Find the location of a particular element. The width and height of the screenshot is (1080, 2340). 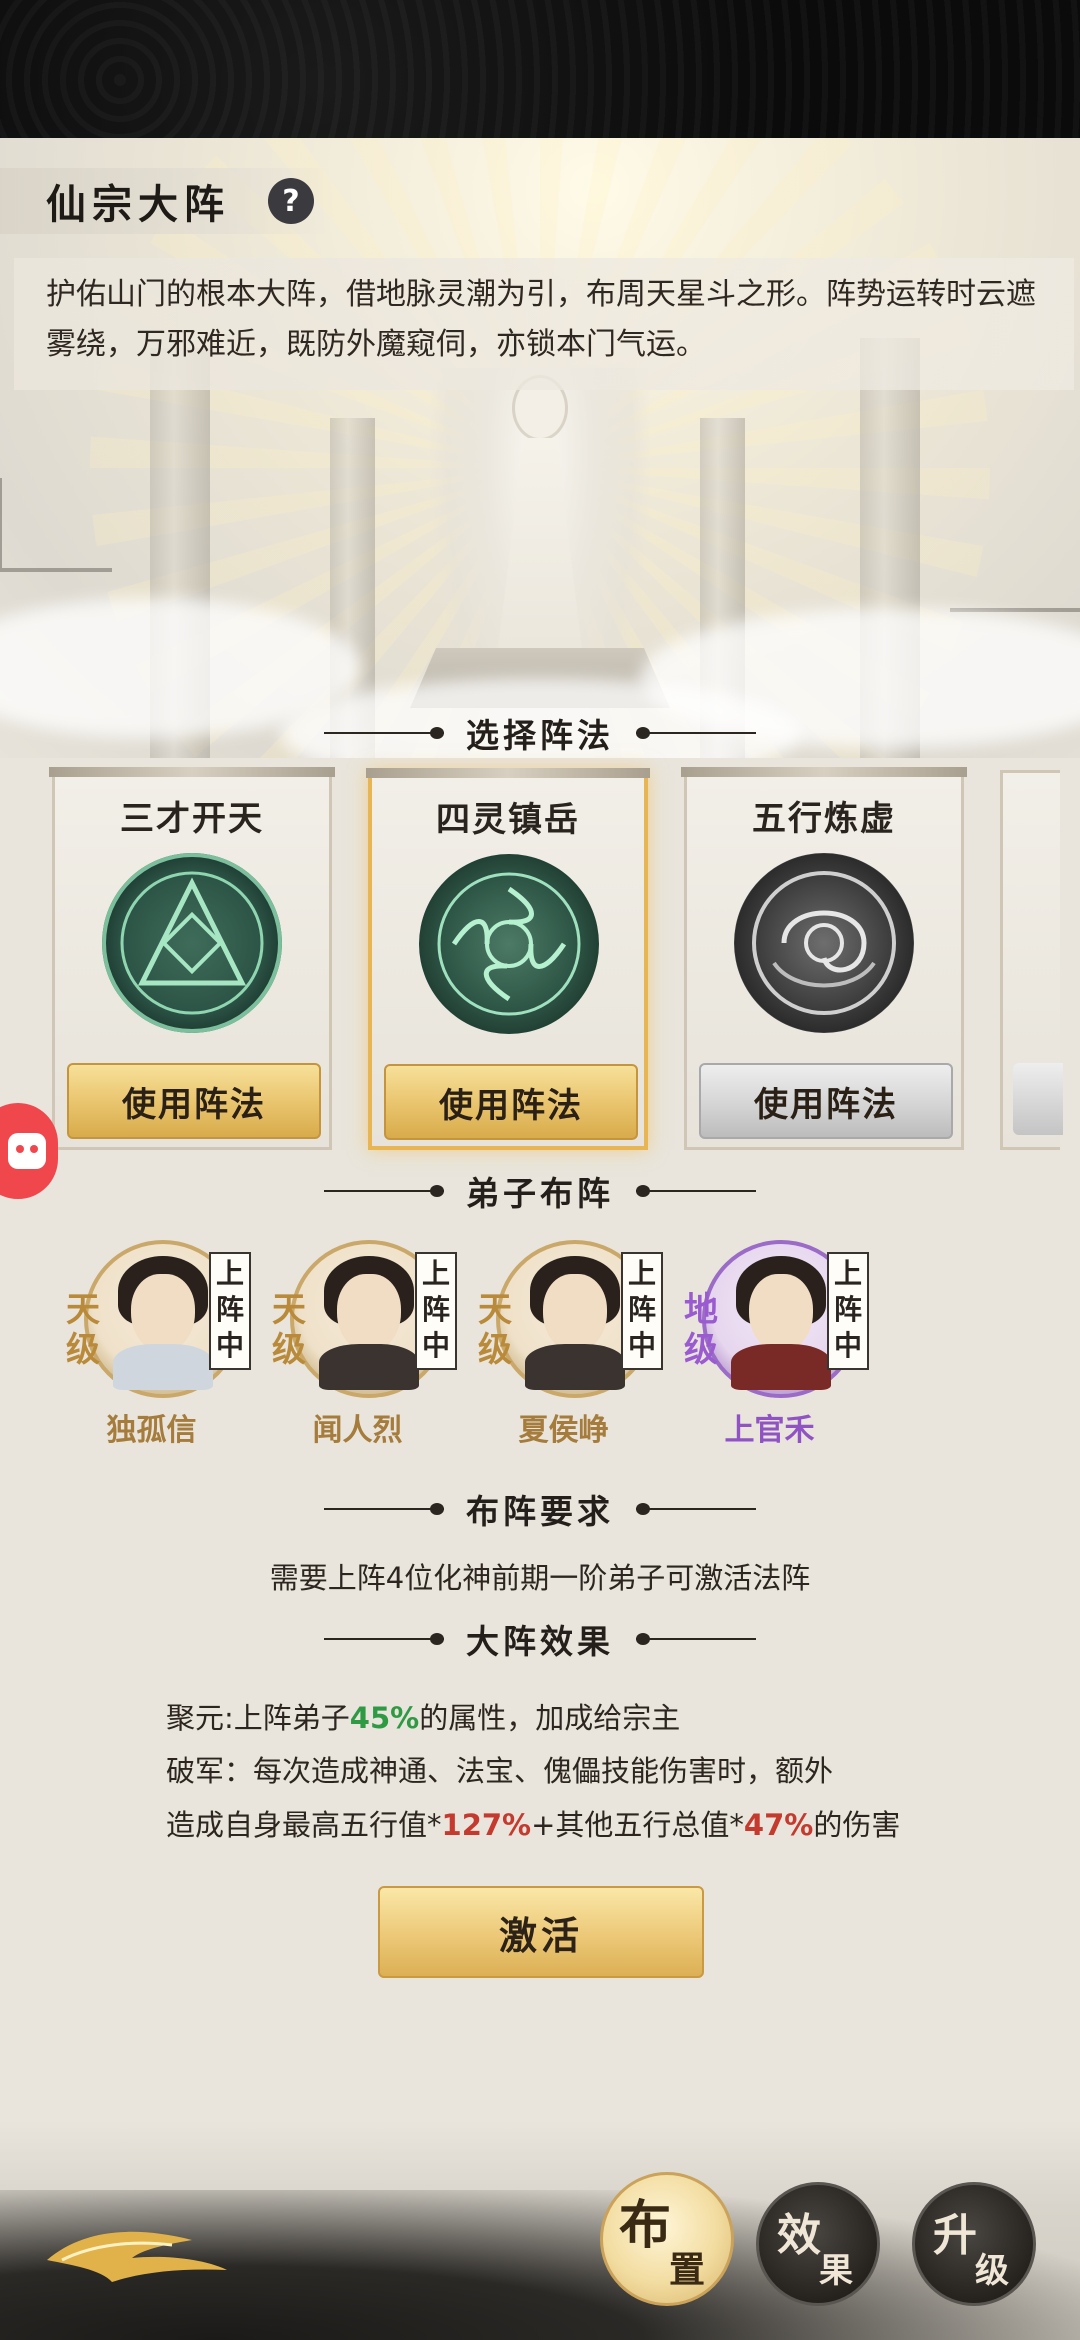

disciple-name: 夏侯峥 is located at coordinates (563, 1430).